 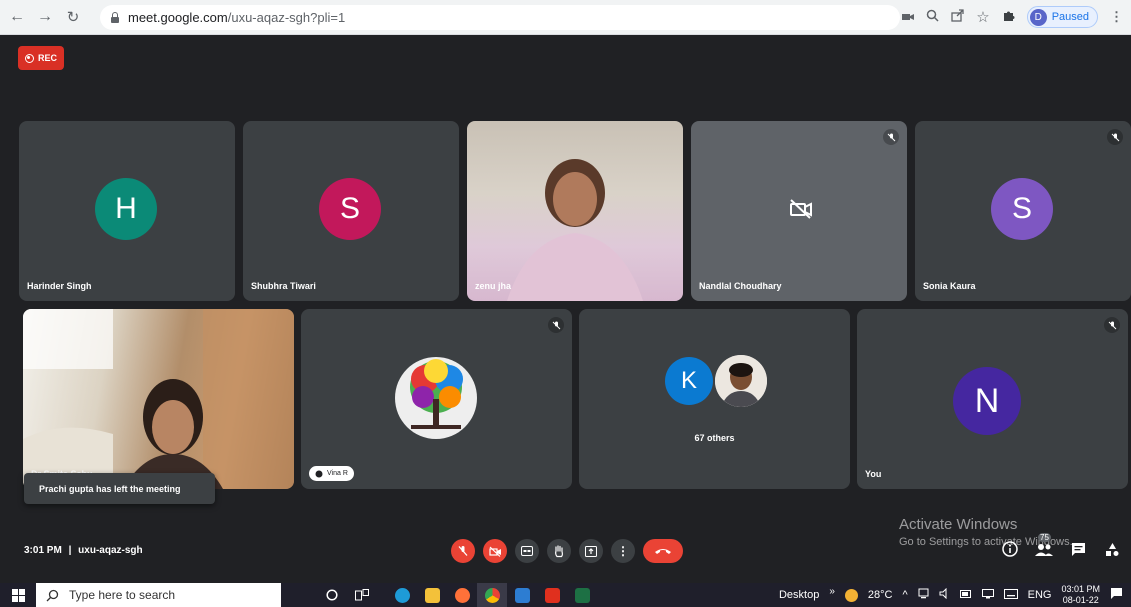 I want to click on activities-button, so click(x=1112, y=549).